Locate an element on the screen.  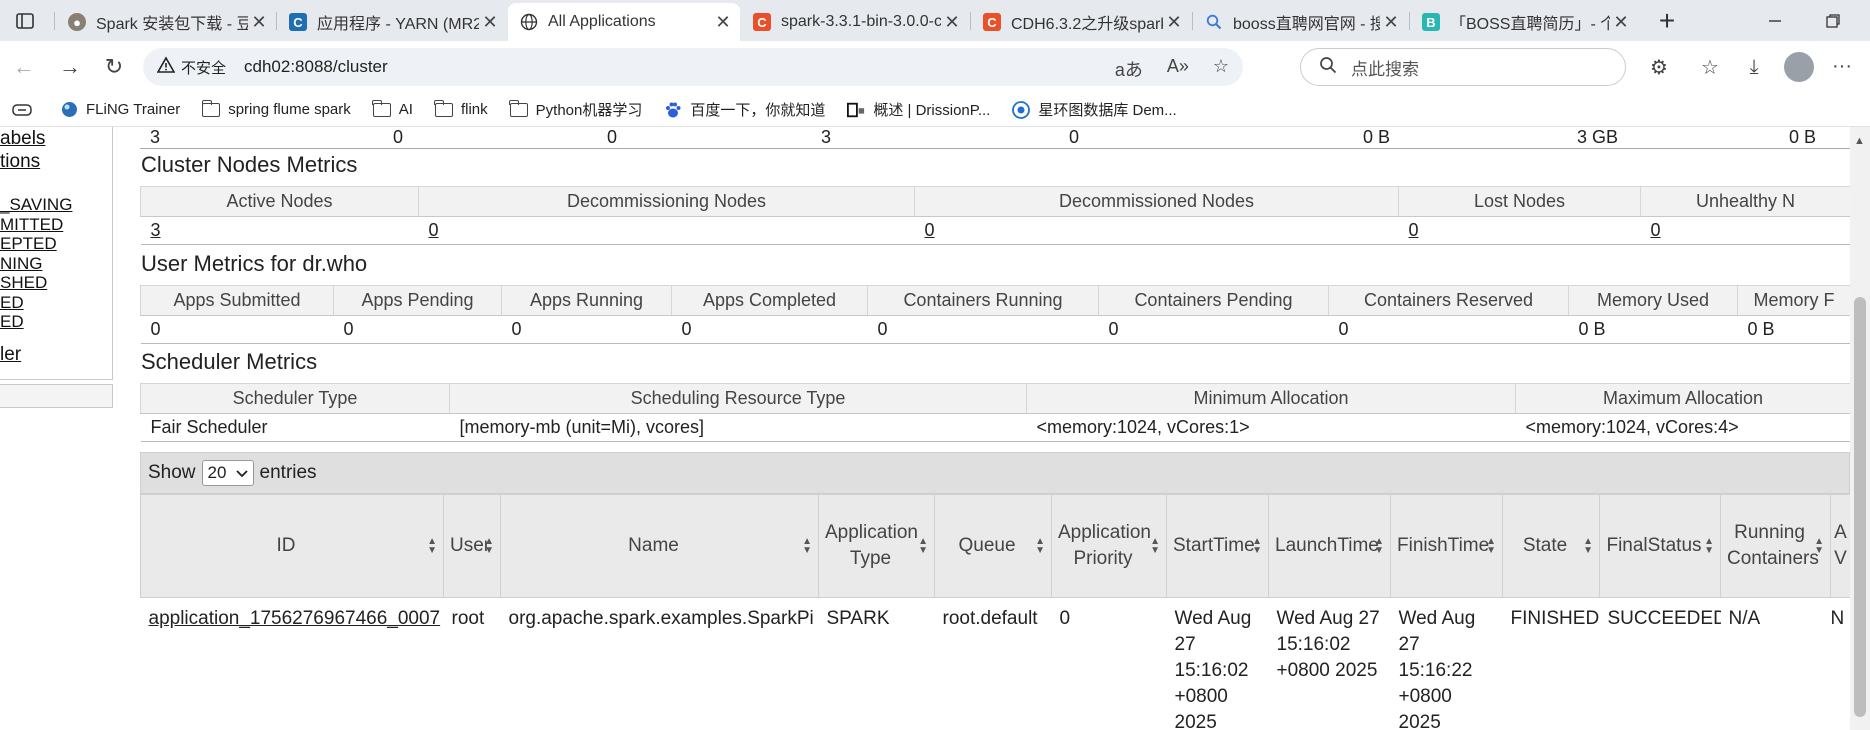
tab-spark-download: ● Spark 安装包下载 - 豆包 ✕ is located at coordinates (166, 22).